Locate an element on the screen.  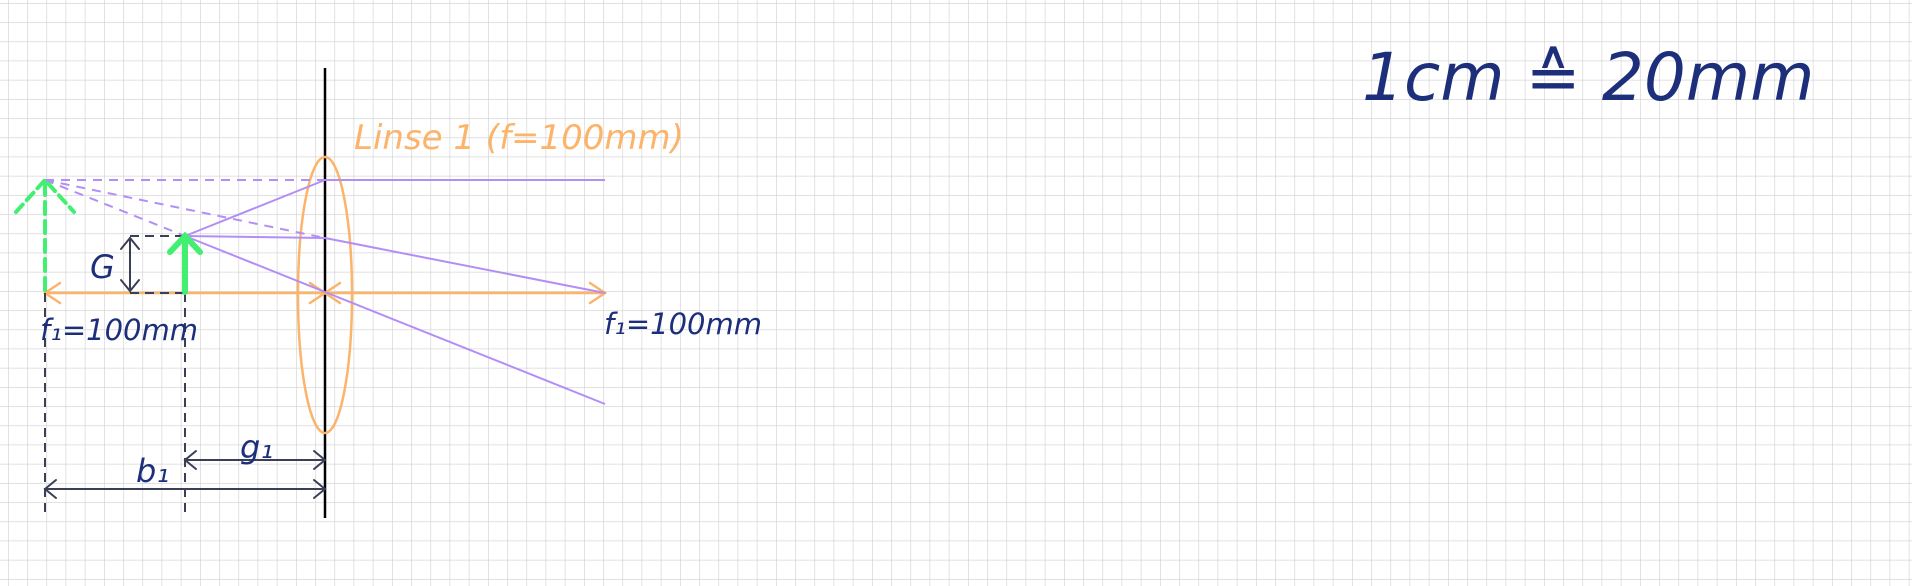
object-size-label: G is located at coordinates (102, 267).